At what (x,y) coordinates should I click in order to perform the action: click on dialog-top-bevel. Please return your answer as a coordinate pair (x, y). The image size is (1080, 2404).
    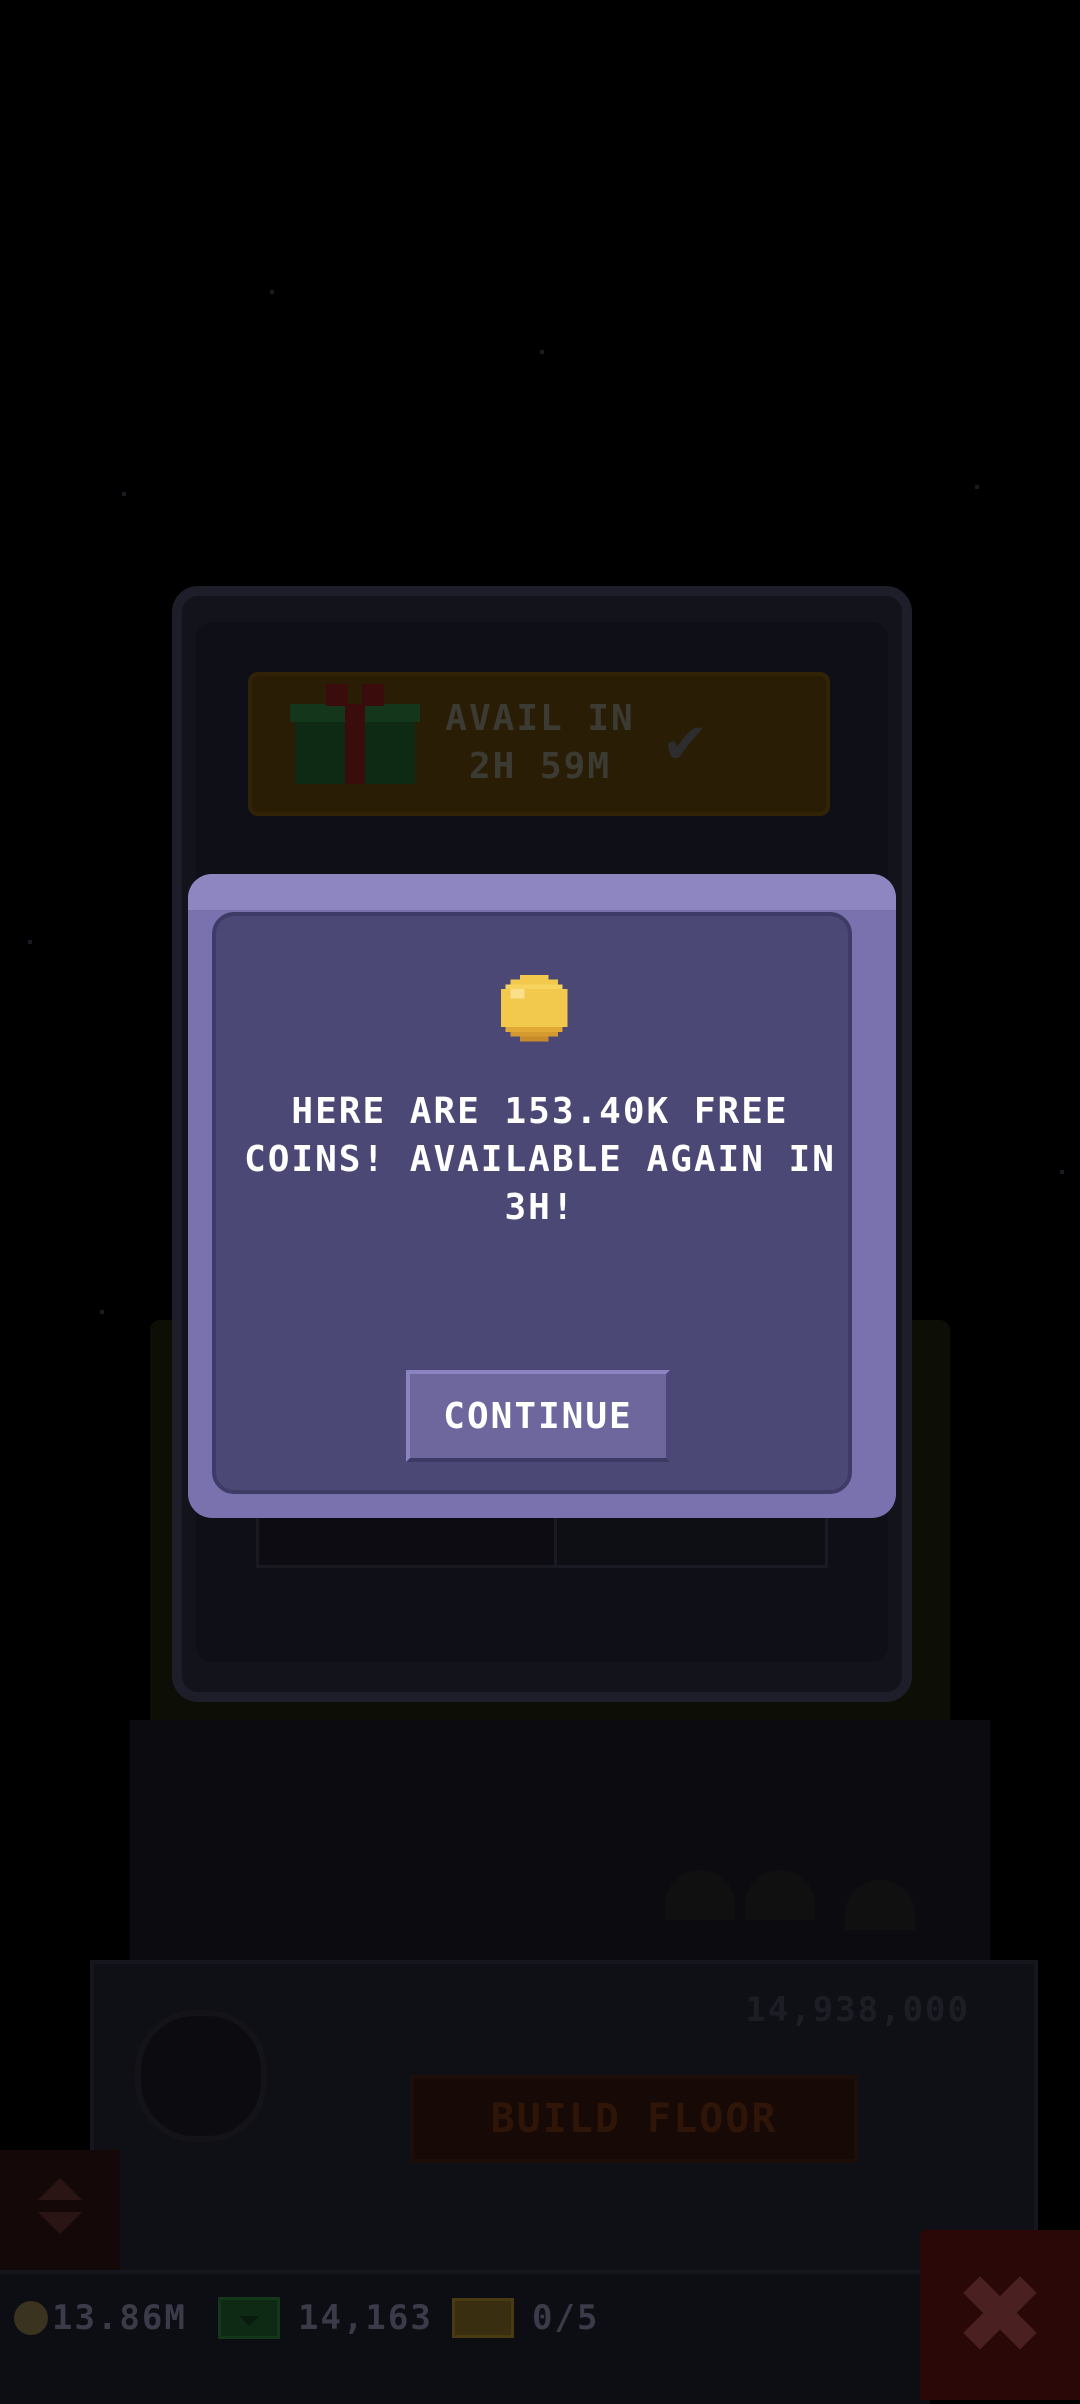
    Looking at the image, I should click on (542, 892).